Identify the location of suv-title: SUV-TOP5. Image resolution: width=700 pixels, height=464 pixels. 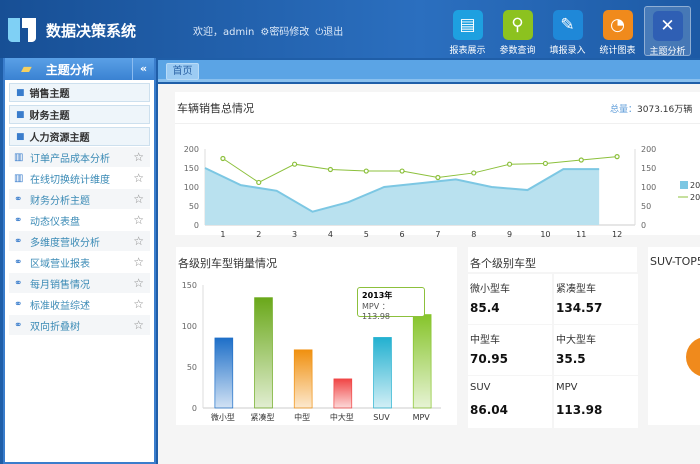
(675, 261).